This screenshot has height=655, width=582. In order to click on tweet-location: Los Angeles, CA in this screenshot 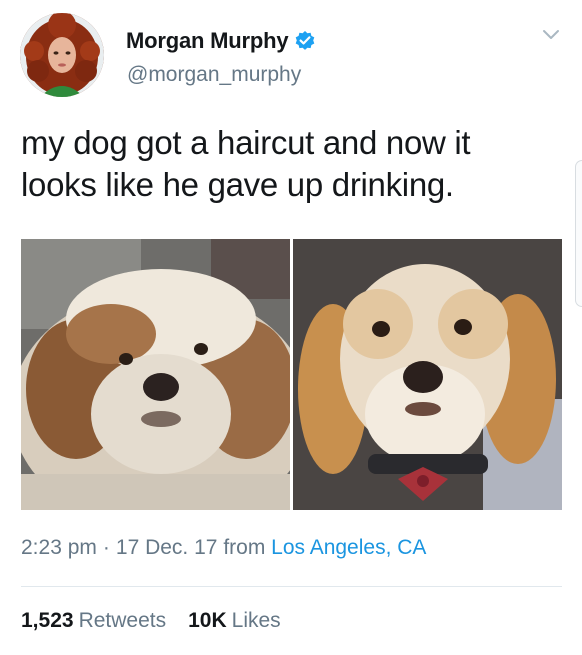, I will do `click(348, 547)`.